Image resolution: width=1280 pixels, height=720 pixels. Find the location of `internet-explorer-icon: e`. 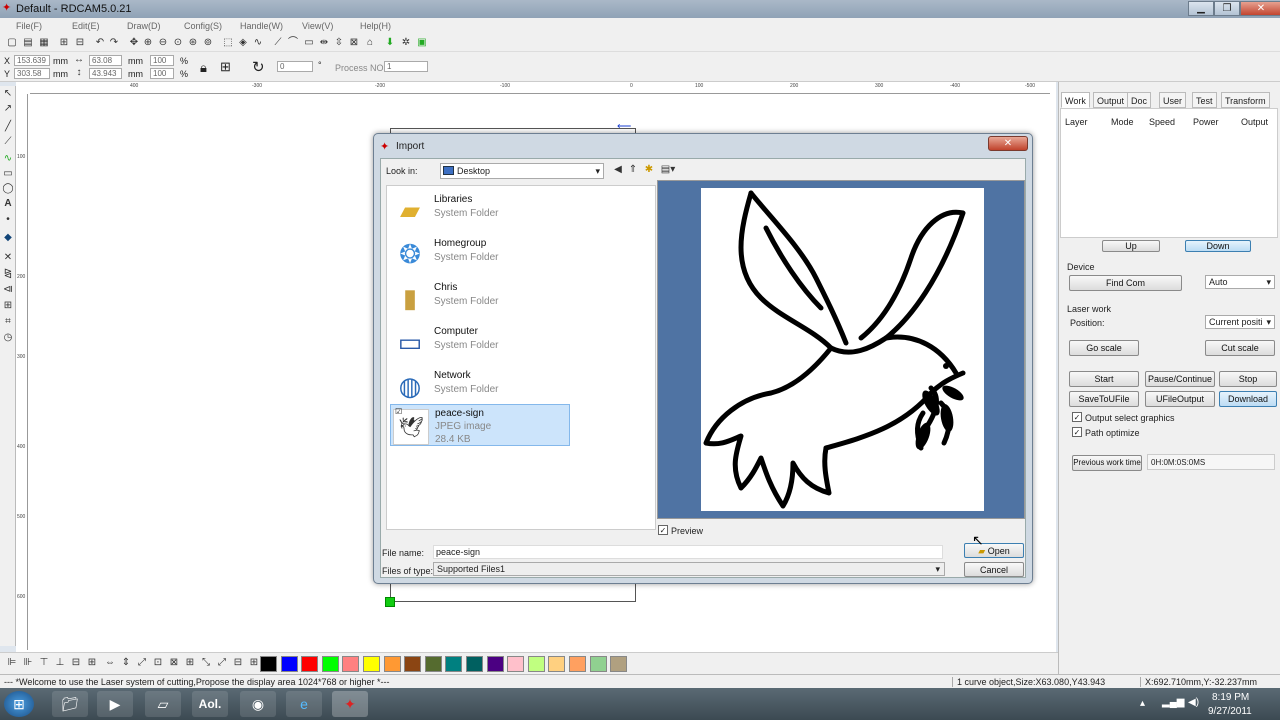

internet-explorer-icon: e is located at coordinates (304, 704).